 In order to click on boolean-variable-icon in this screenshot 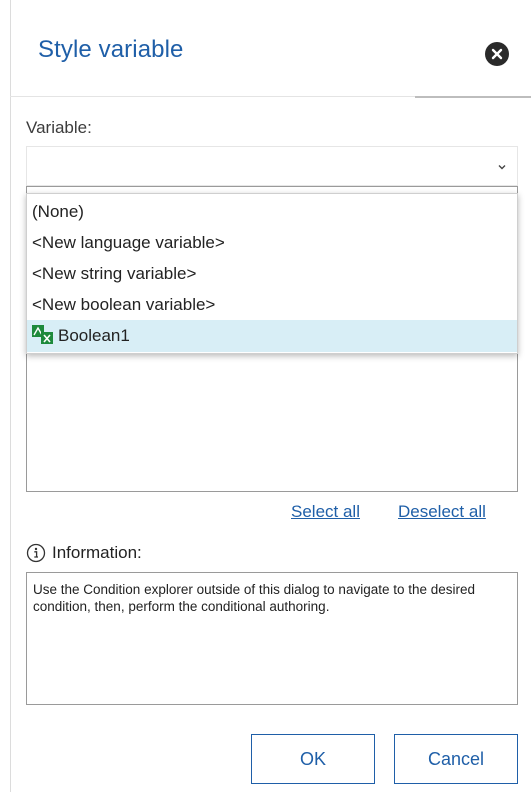, I will do `click(42, 334)`.